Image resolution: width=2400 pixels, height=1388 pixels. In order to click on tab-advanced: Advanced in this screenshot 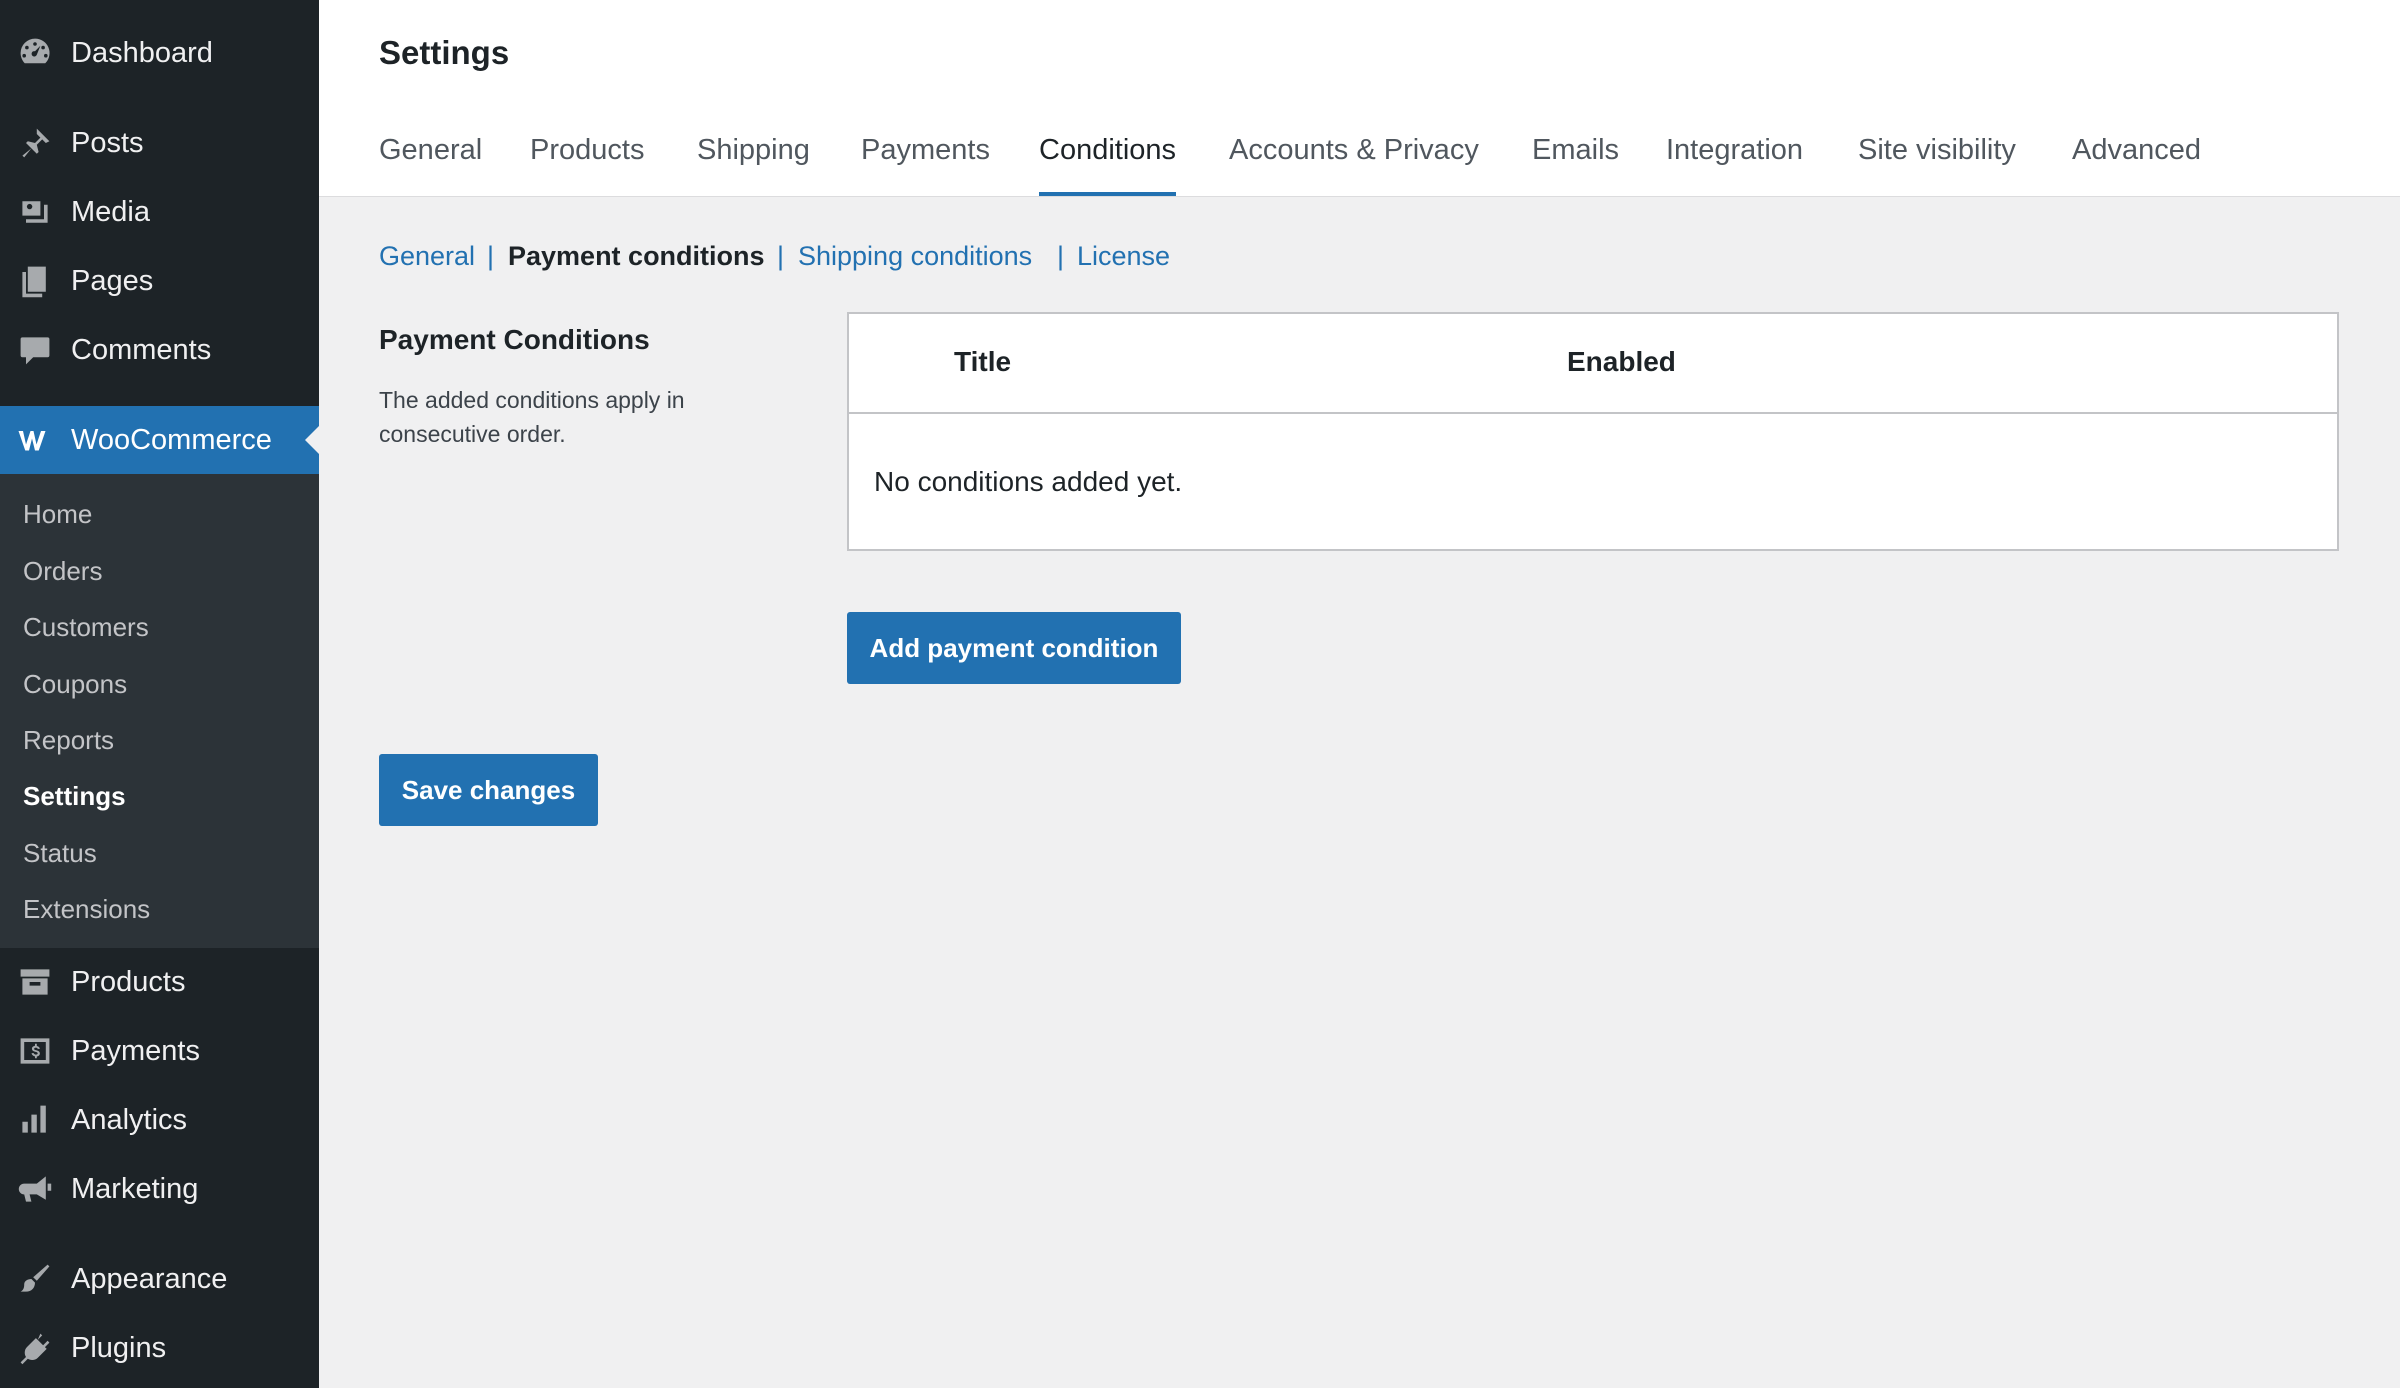, I will do `click(2136, 165)`.